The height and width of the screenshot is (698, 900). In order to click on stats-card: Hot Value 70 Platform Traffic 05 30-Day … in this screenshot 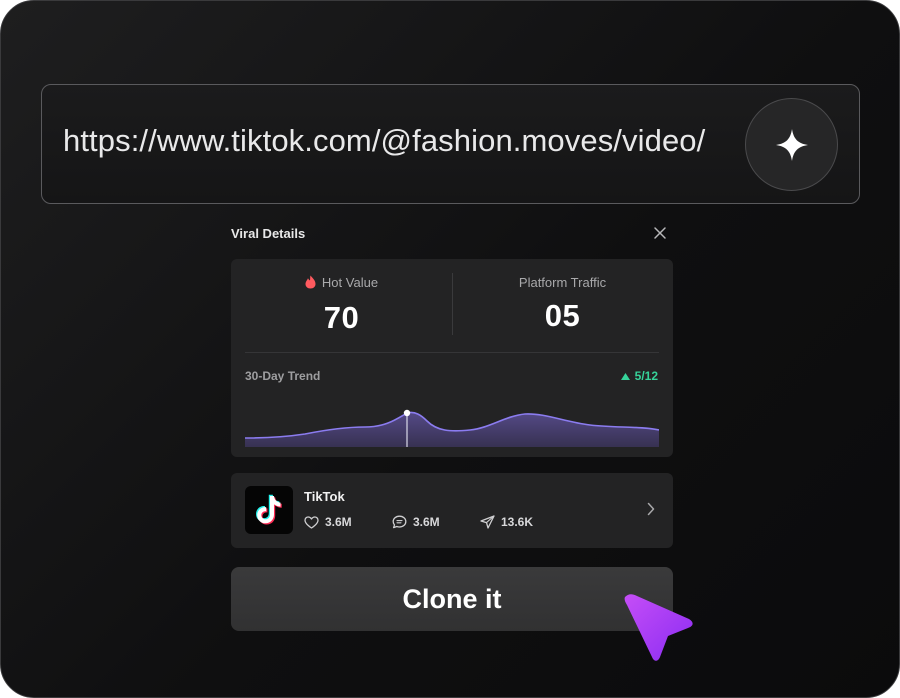, I will do `click(452, 358)`.